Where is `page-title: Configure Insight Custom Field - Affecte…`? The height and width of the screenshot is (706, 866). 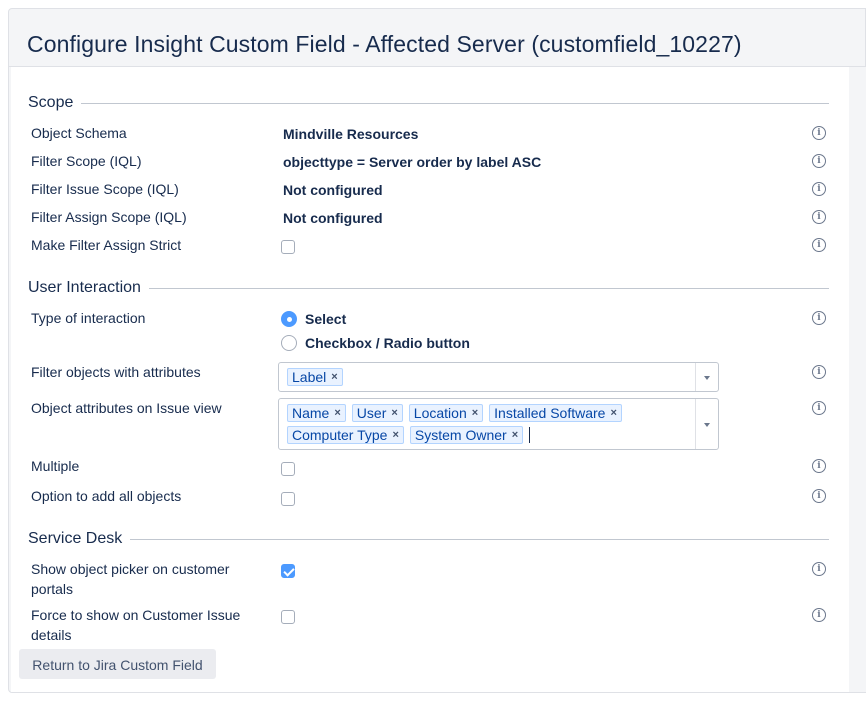
page-title: Configure Insight Custom Field - Affecte… is located at coordinates (384, 44).